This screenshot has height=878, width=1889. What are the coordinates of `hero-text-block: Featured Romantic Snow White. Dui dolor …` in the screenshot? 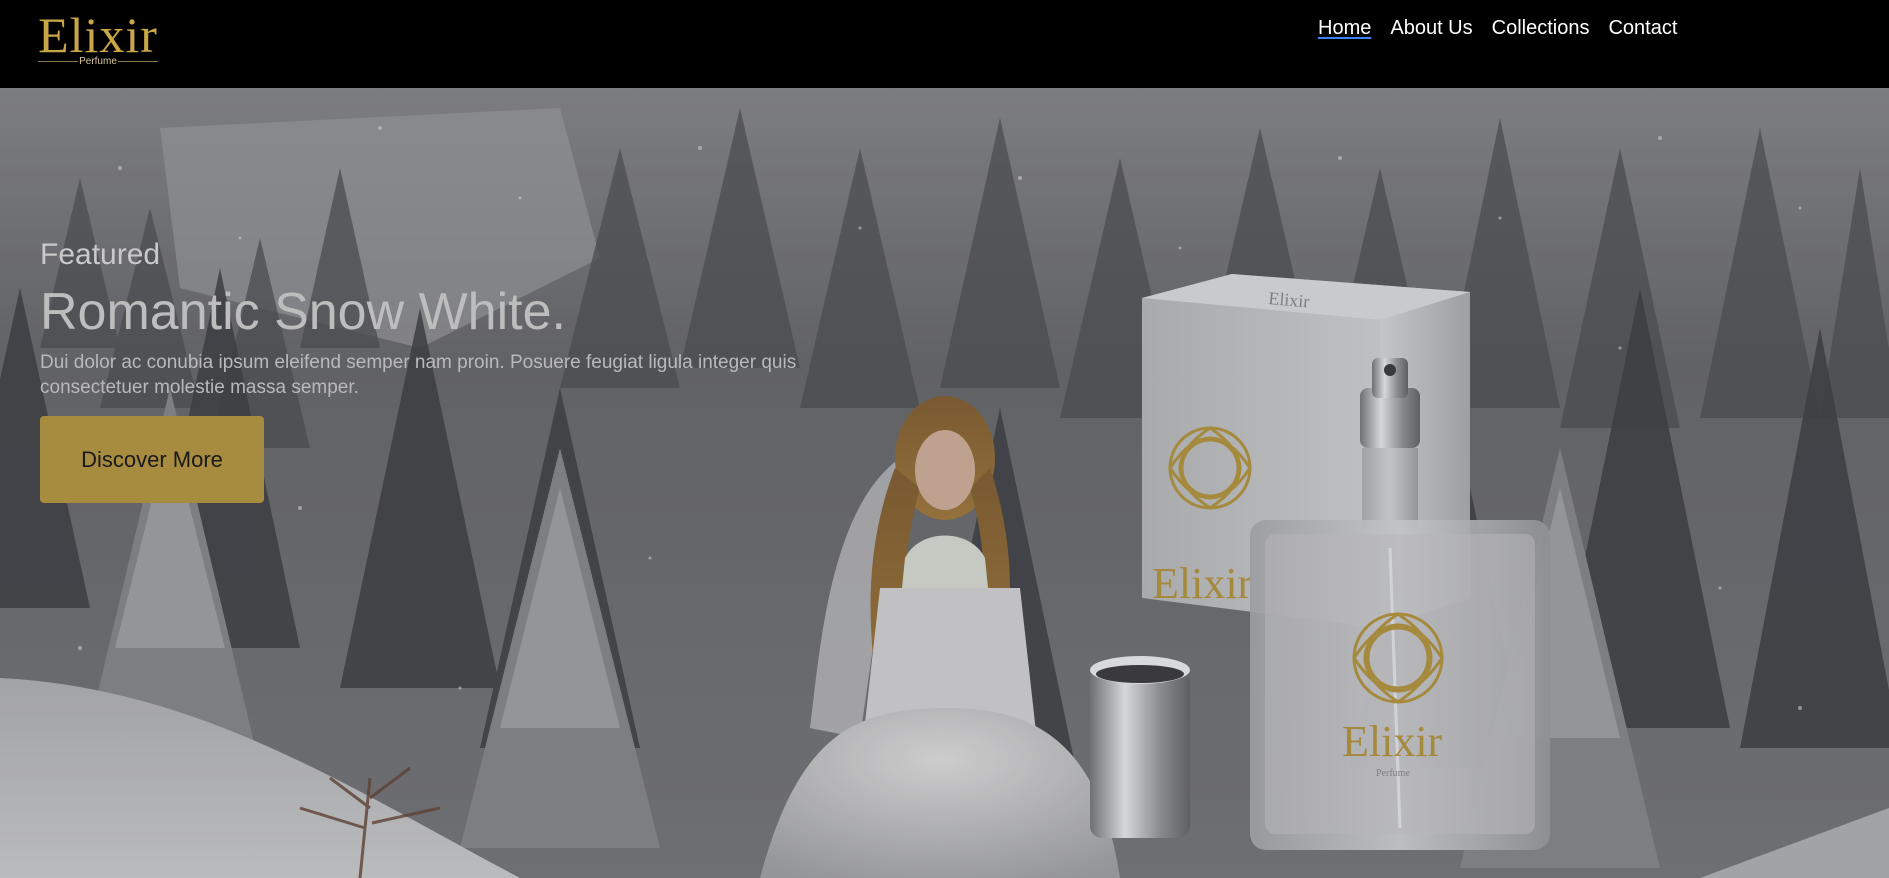 It's located at (490, 319).